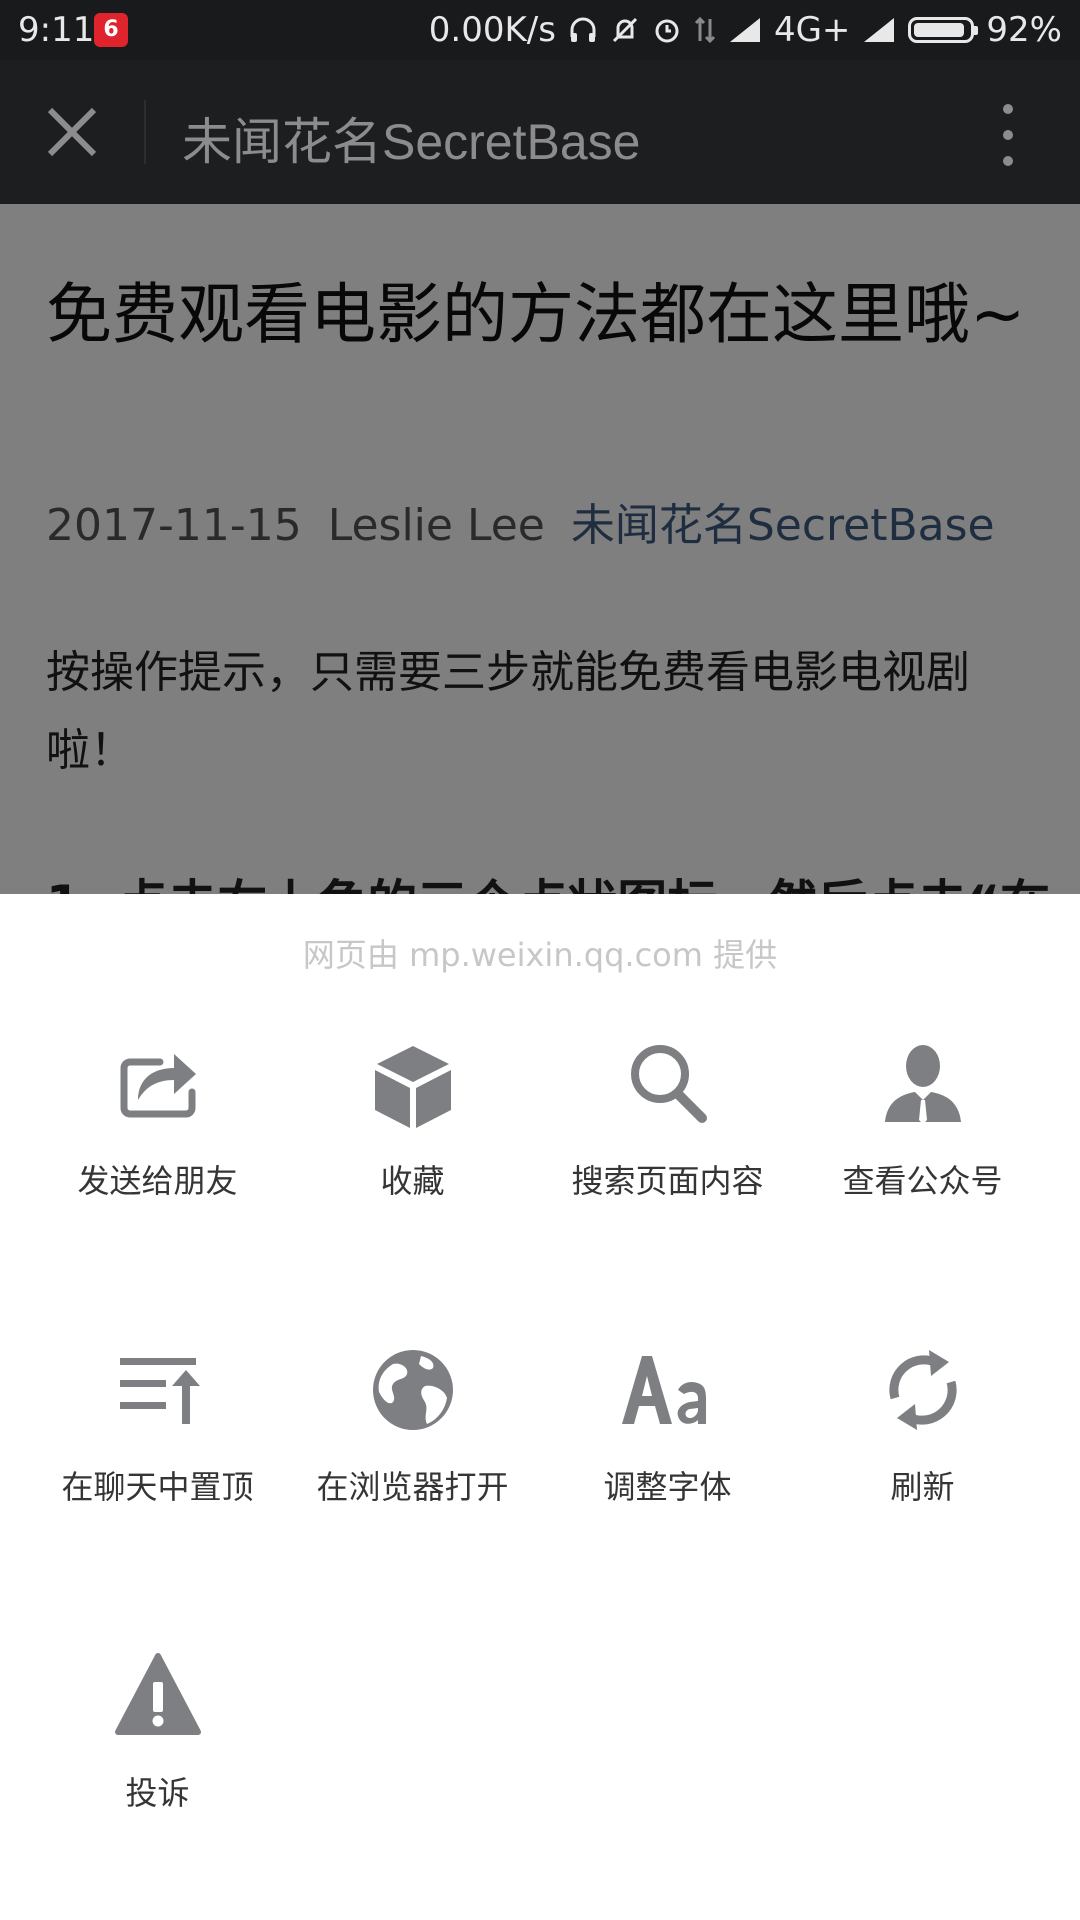 This screenshot has width=1080, height=1920. What do you see at coordinates (157, 1487) in the screenshot?
I see `action-label: 在聊天中置顶` at bounding box center [157, 1487].